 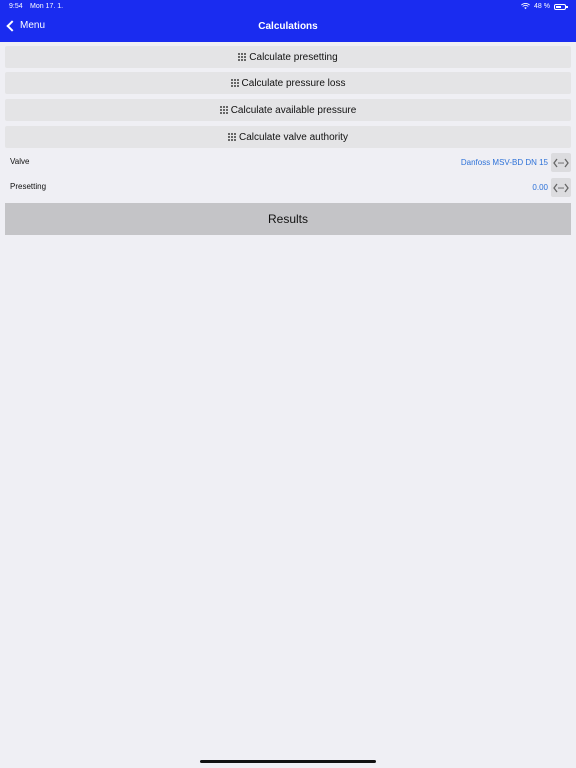 I want to click on status-right: 48 %, so click(x=544, y=6).